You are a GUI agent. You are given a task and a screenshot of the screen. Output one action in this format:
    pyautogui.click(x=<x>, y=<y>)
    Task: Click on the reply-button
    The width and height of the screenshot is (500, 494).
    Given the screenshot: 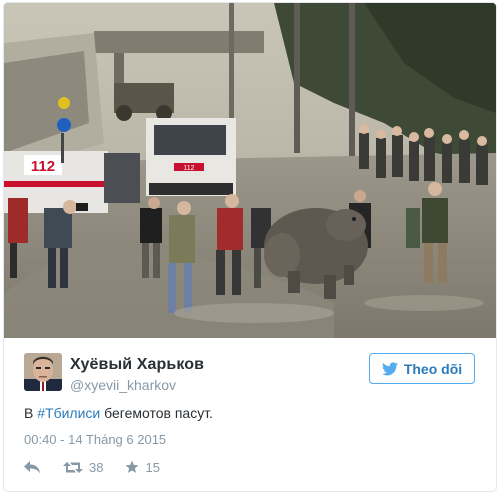 What is the action you would take?
    pyautogui.click(x=32, y=467)
    